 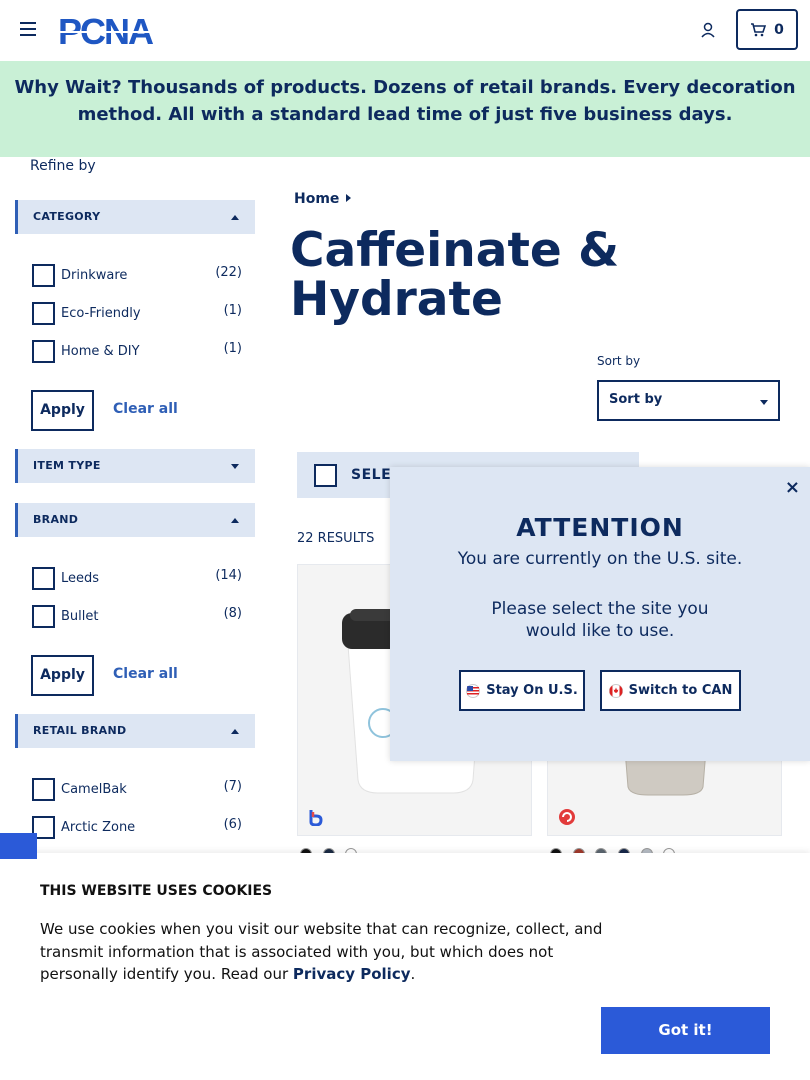 I want to click on filter-option-camelbak: CamelBak (7), so click(x=137, y=790).